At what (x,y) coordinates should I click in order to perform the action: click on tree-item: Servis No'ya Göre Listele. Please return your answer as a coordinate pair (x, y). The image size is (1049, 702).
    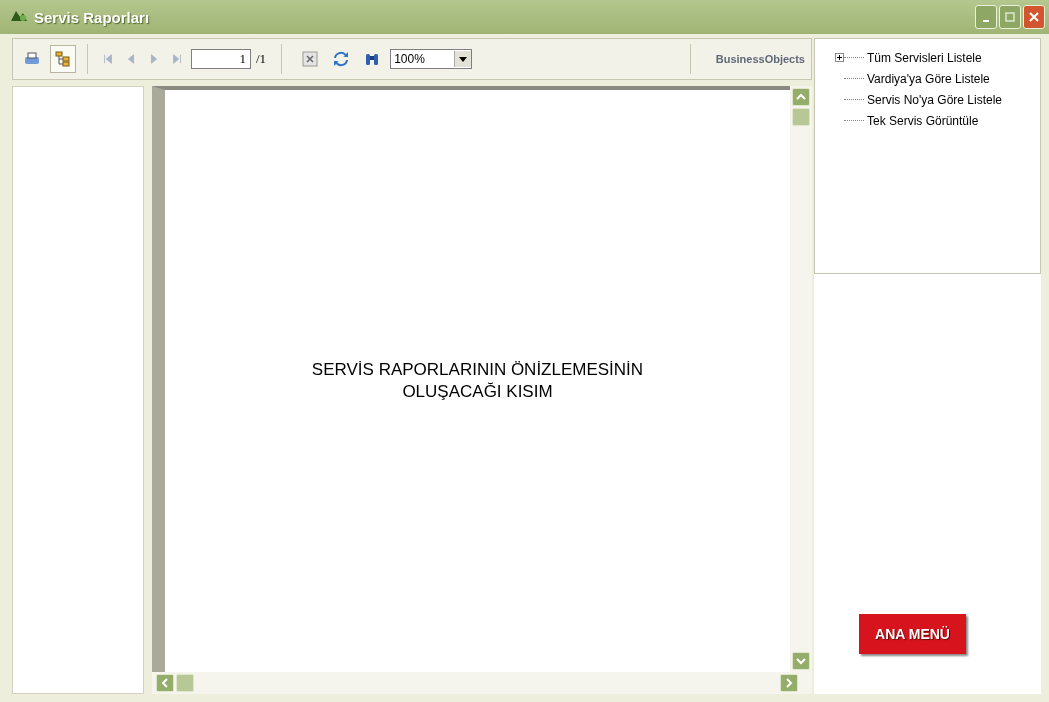
    Looking at the image, I should click on (934, 99).